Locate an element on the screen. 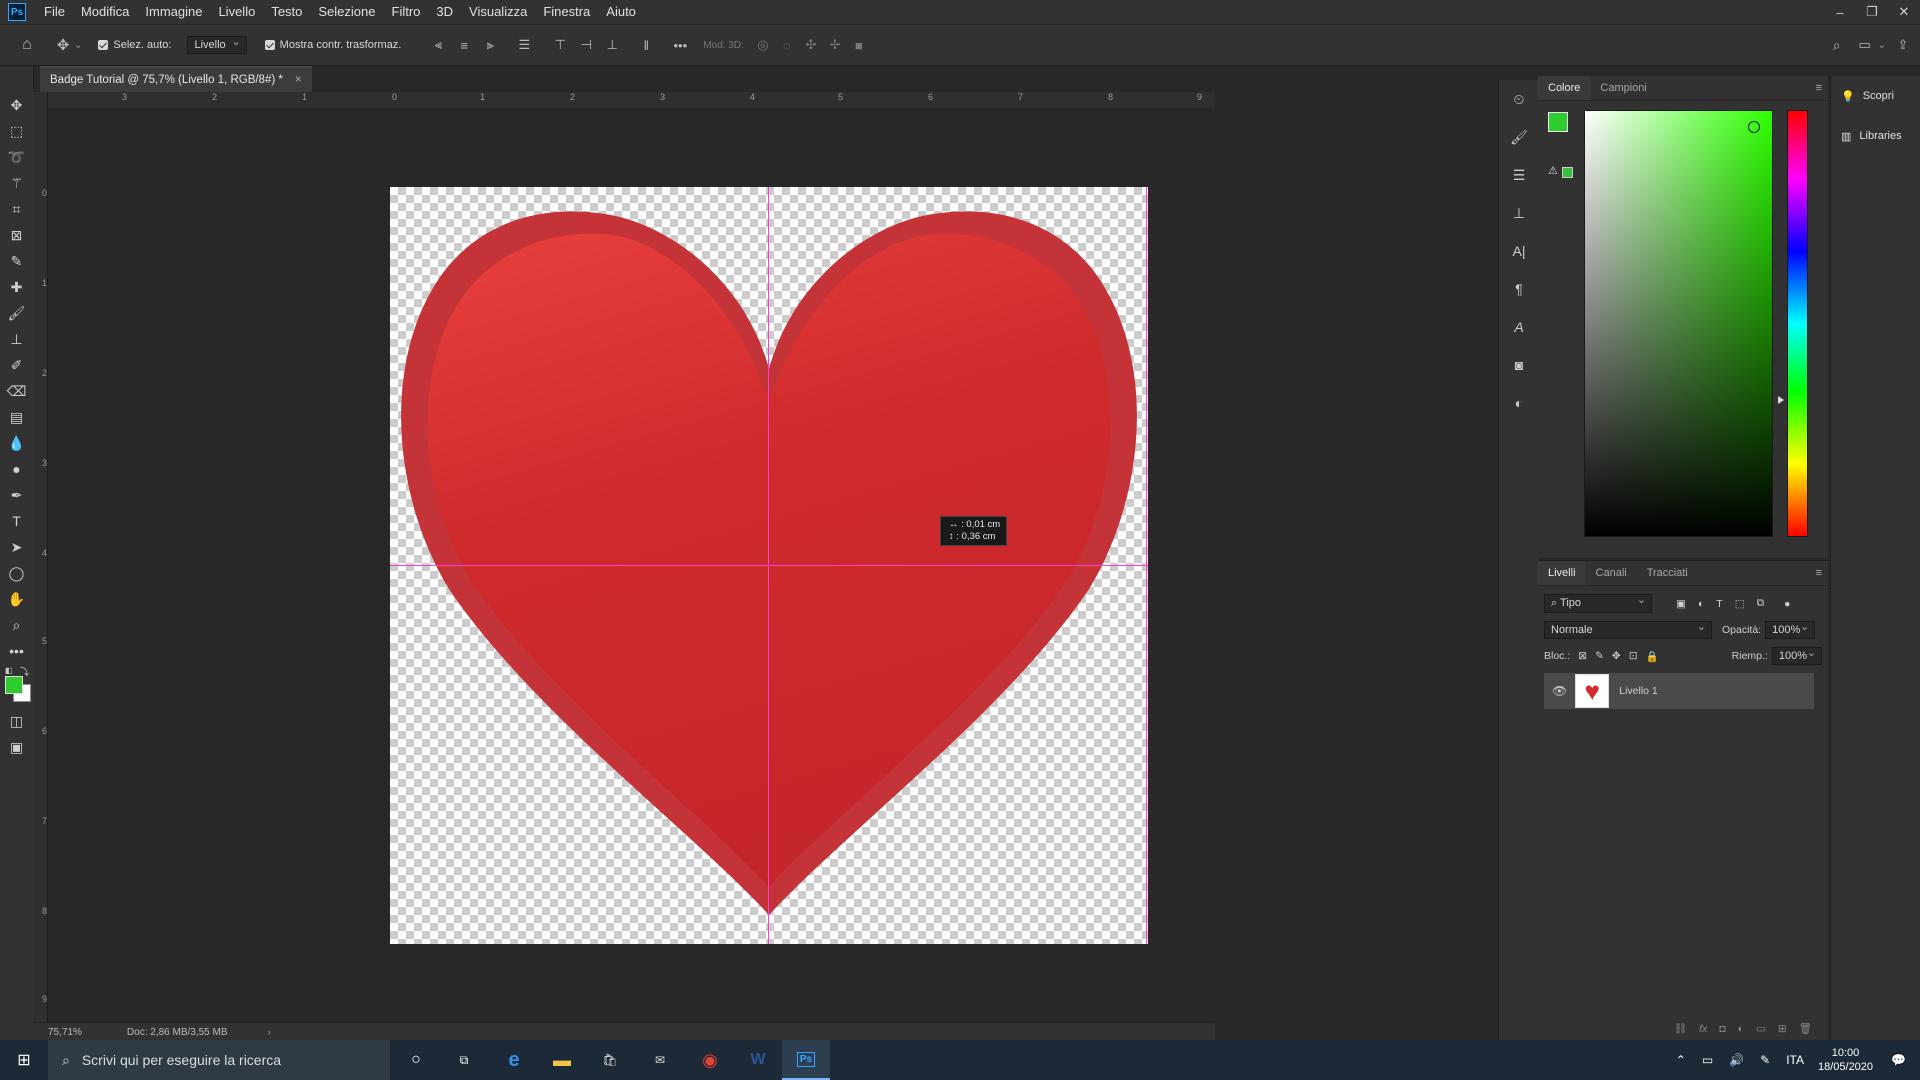  auto-select-checkbox is located at coordinates (103, 45).